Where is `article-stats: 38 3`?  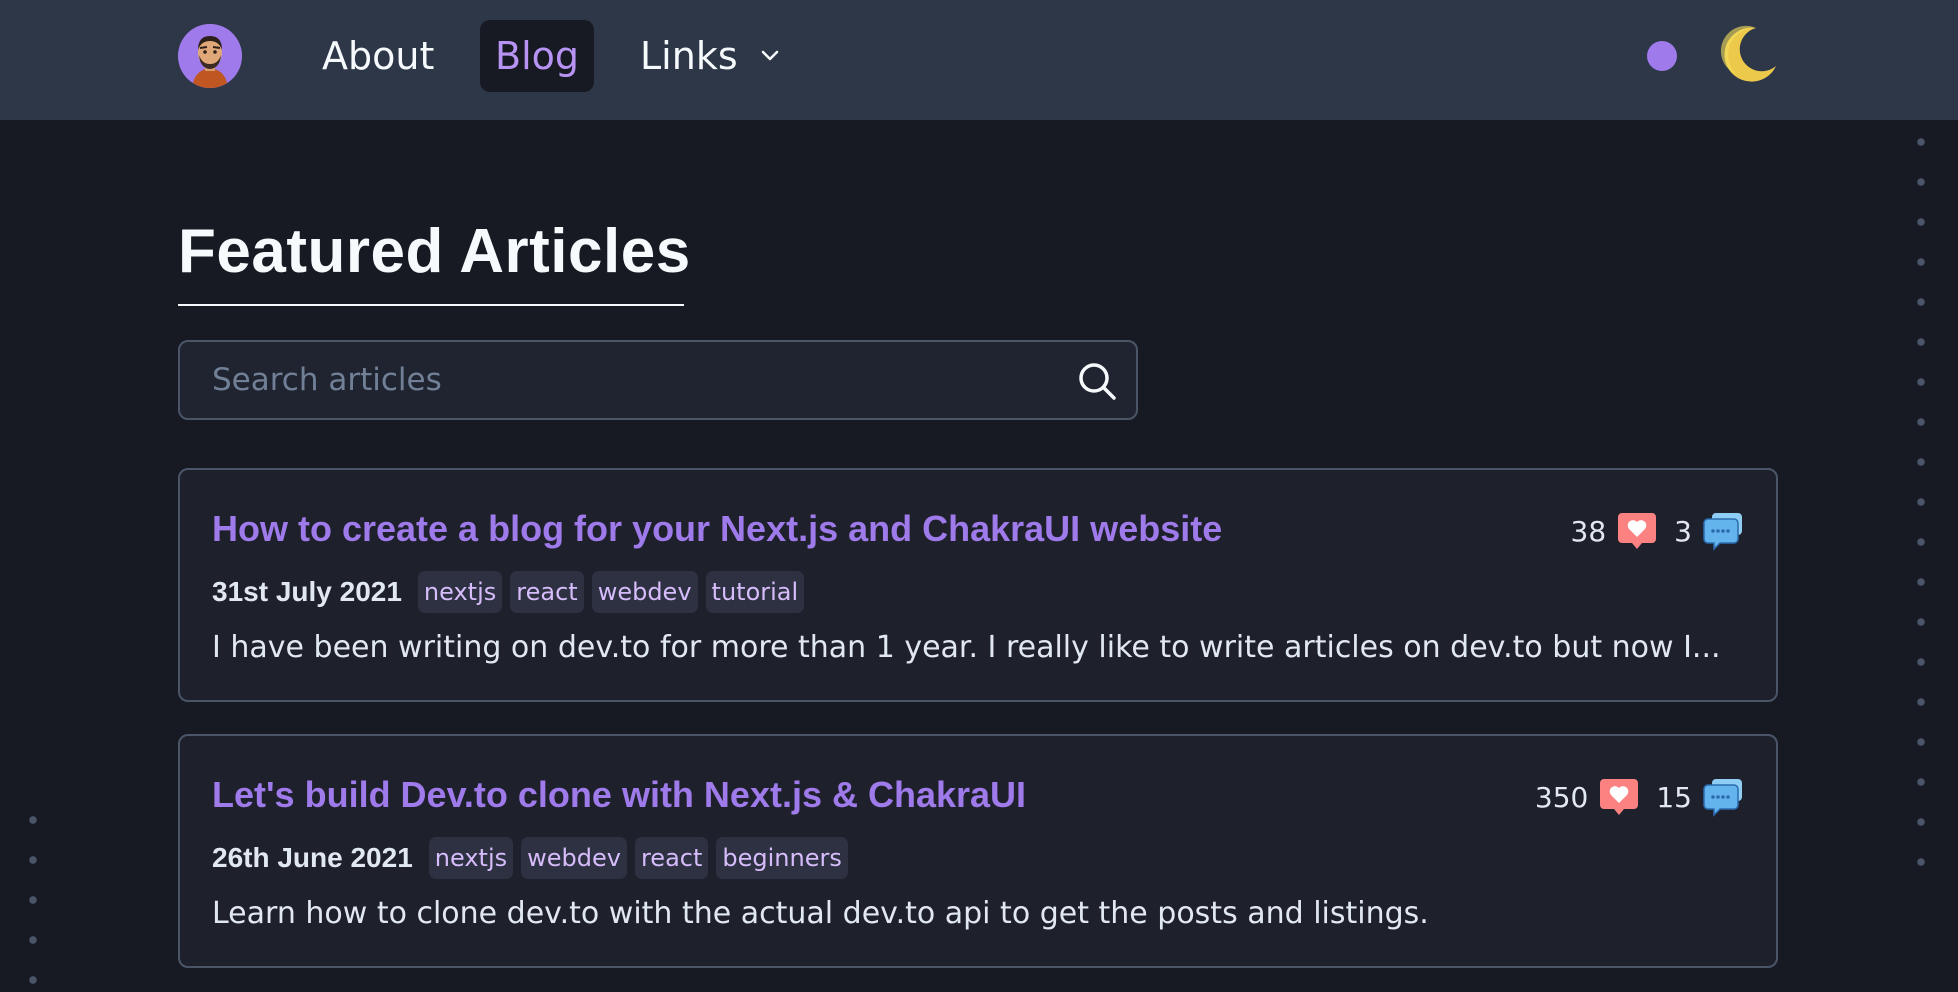
article-stats: 38 3 is located at coordinates (1657, 531).